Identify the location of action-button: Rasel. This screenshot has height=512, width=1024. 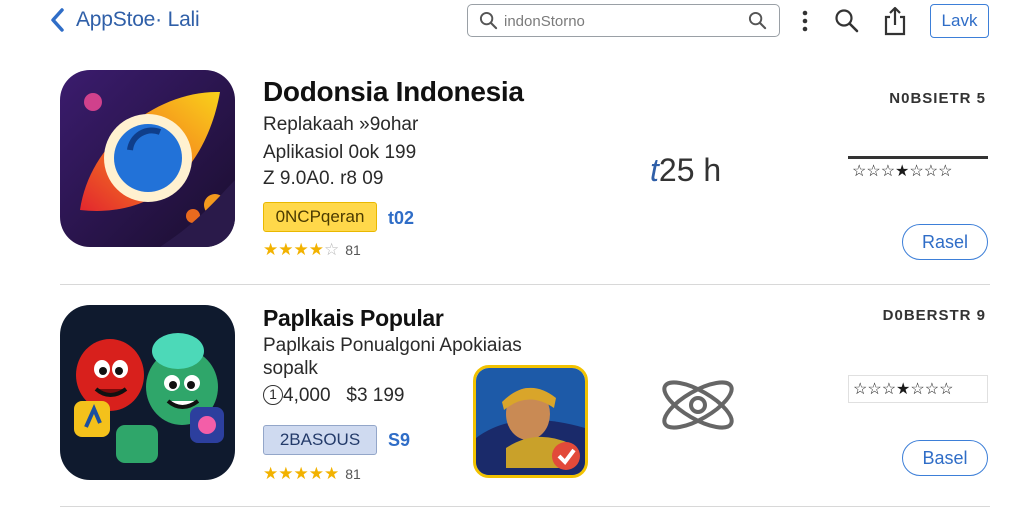
(945, 242).